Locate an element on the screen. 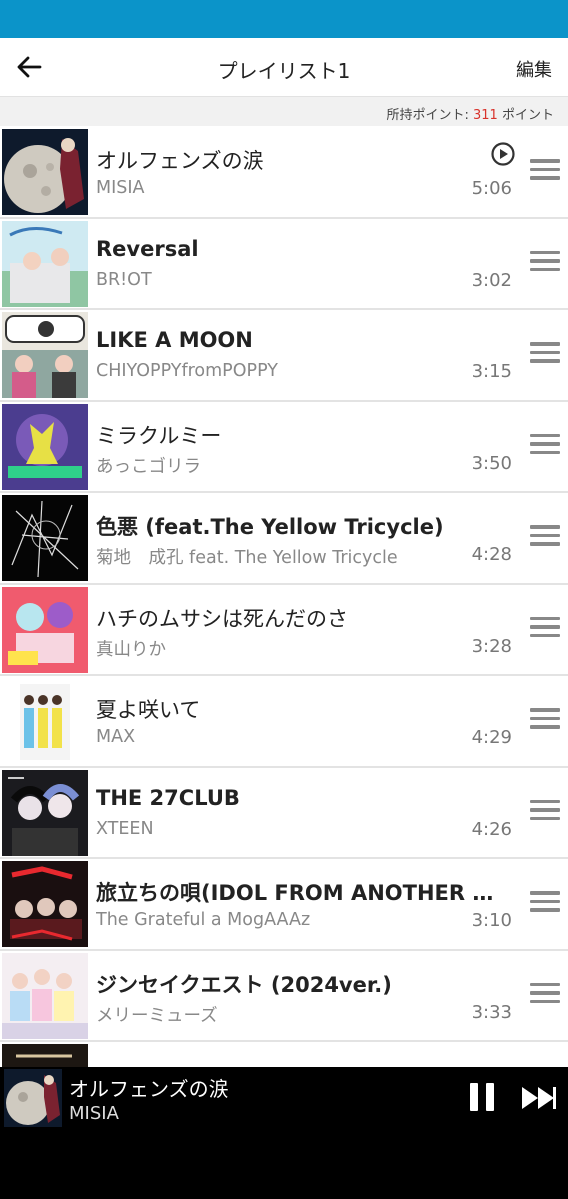 This screenshot has height=1199, width=568. track-duration: 4:28 is located at coordinates (491, 554).